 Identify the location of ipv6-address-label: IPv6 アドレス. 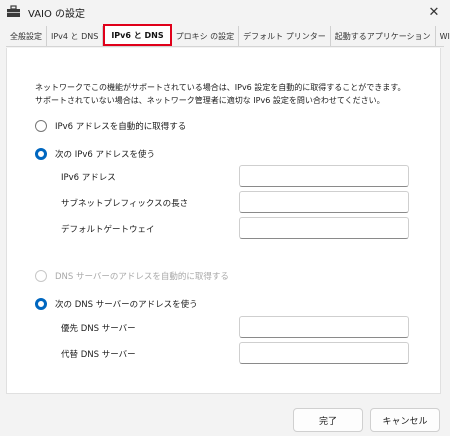
(88, 178).